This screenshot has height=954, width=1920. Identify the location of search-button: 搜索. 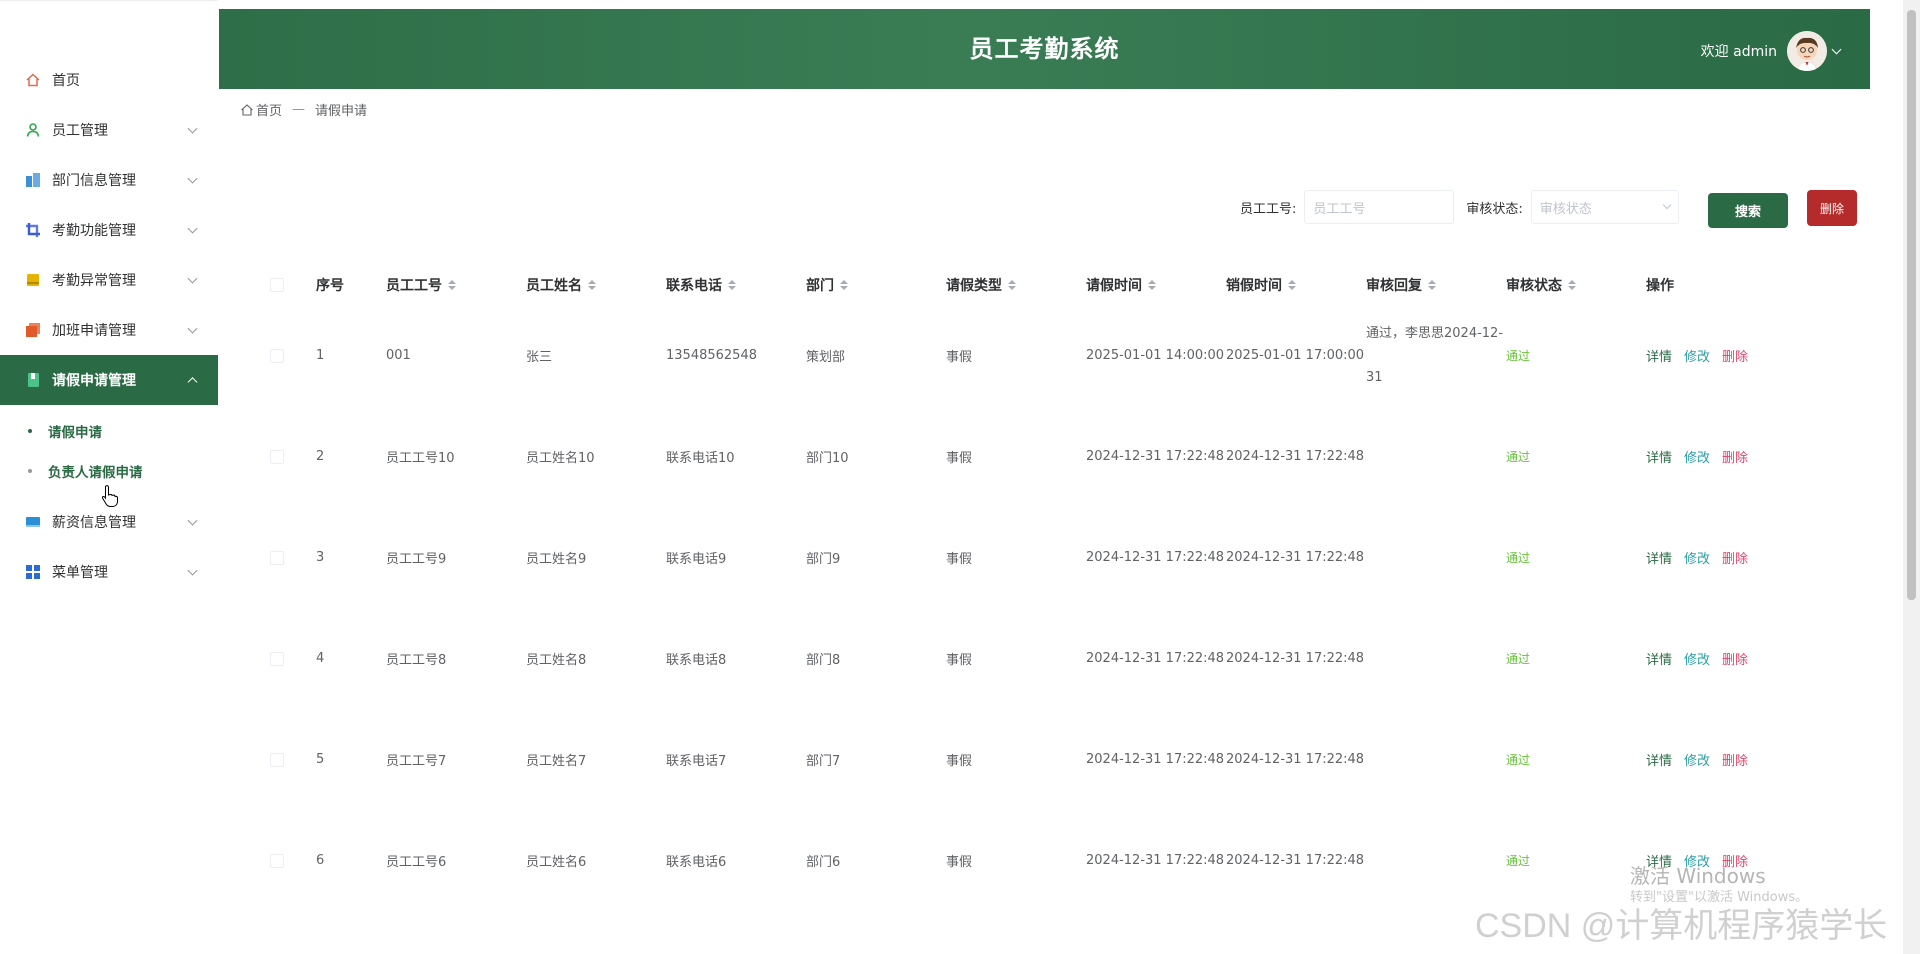
(1748, 210).